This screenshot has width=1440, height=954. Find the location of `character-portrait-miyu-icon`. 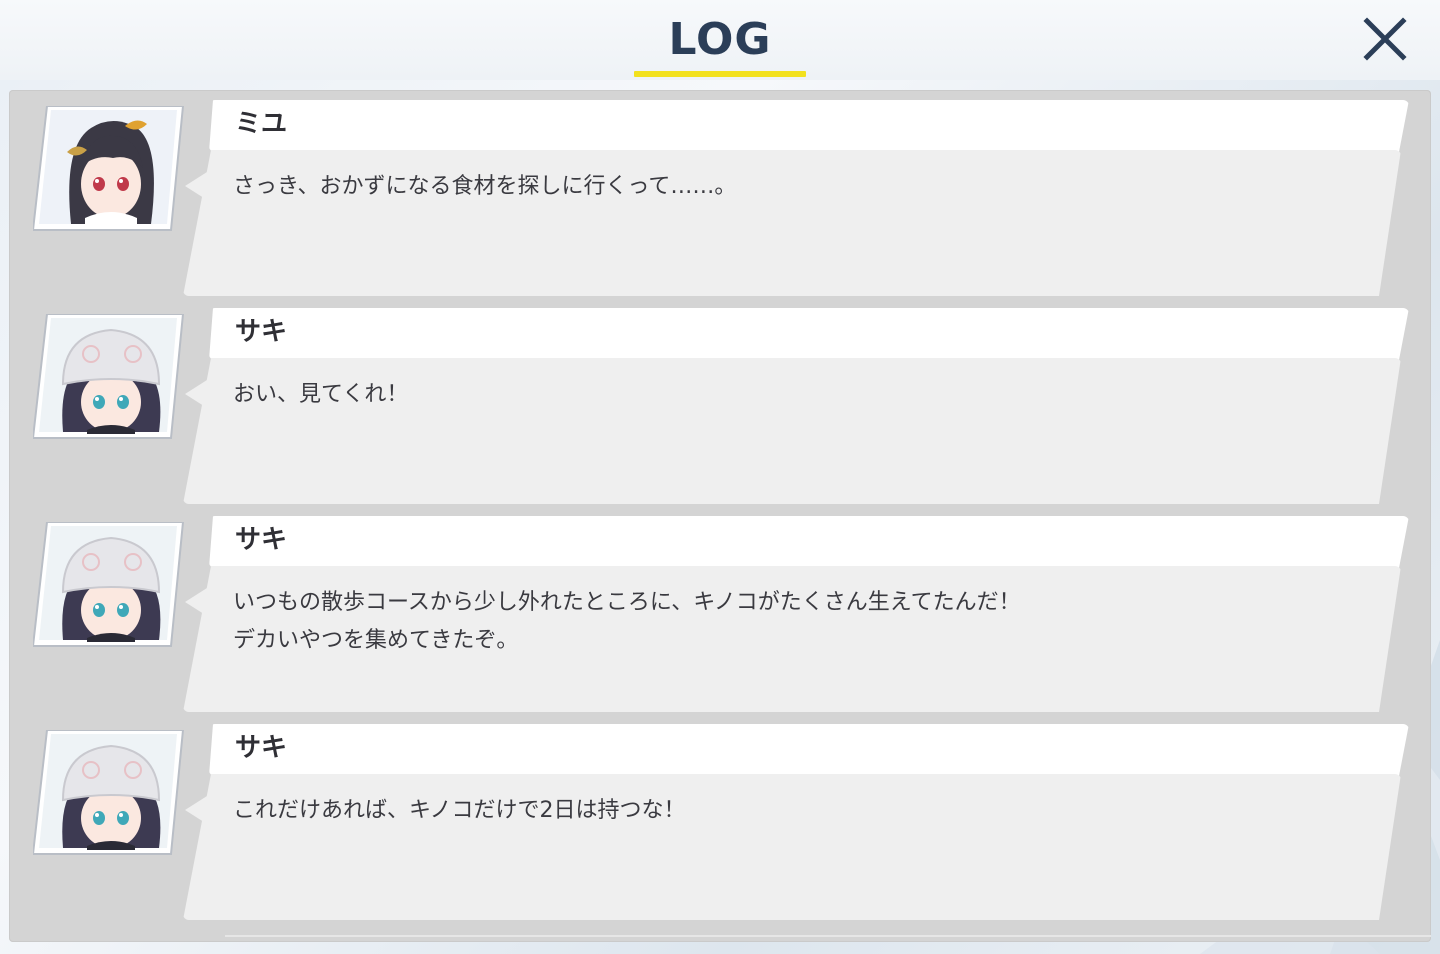

character-portrait-miyu-icon is located at coordinates (108, 168).